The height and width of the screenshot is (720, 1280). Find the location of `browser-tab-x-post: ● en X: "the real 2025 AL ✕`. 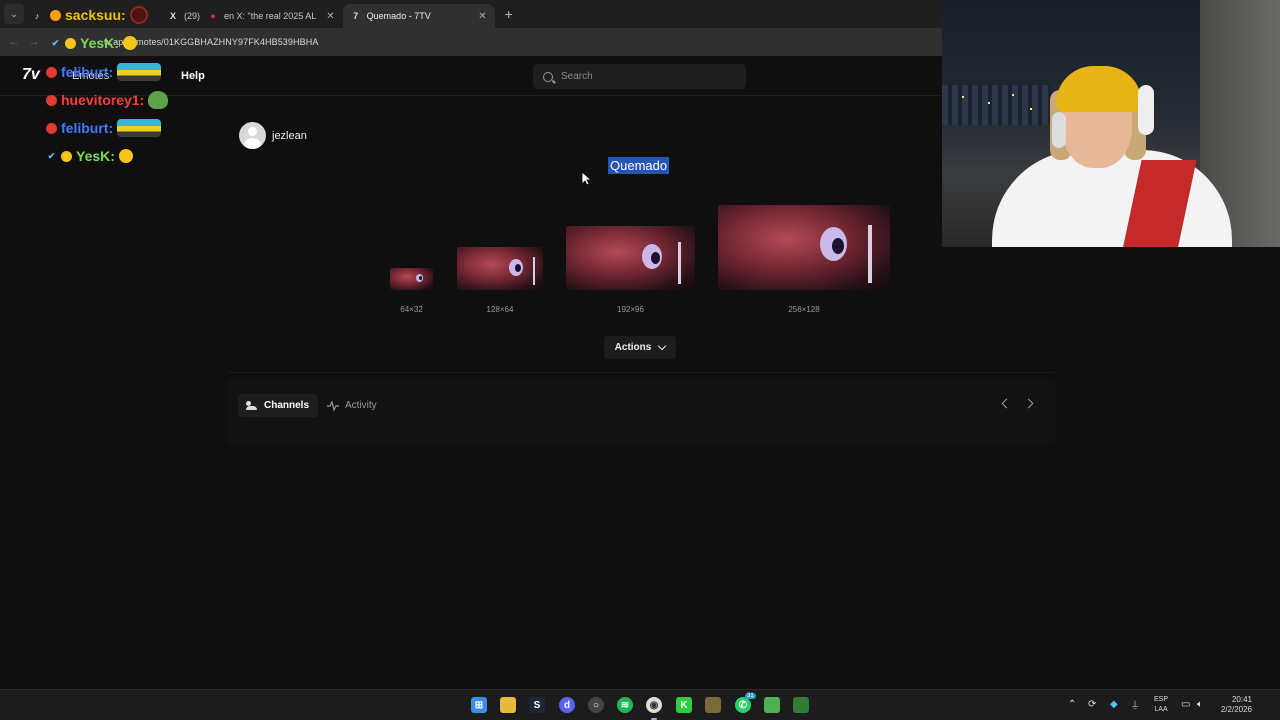

browser-tab-x-post: ● en X: "the real 2025 AL ✕ is located at coordinates (275, 16).